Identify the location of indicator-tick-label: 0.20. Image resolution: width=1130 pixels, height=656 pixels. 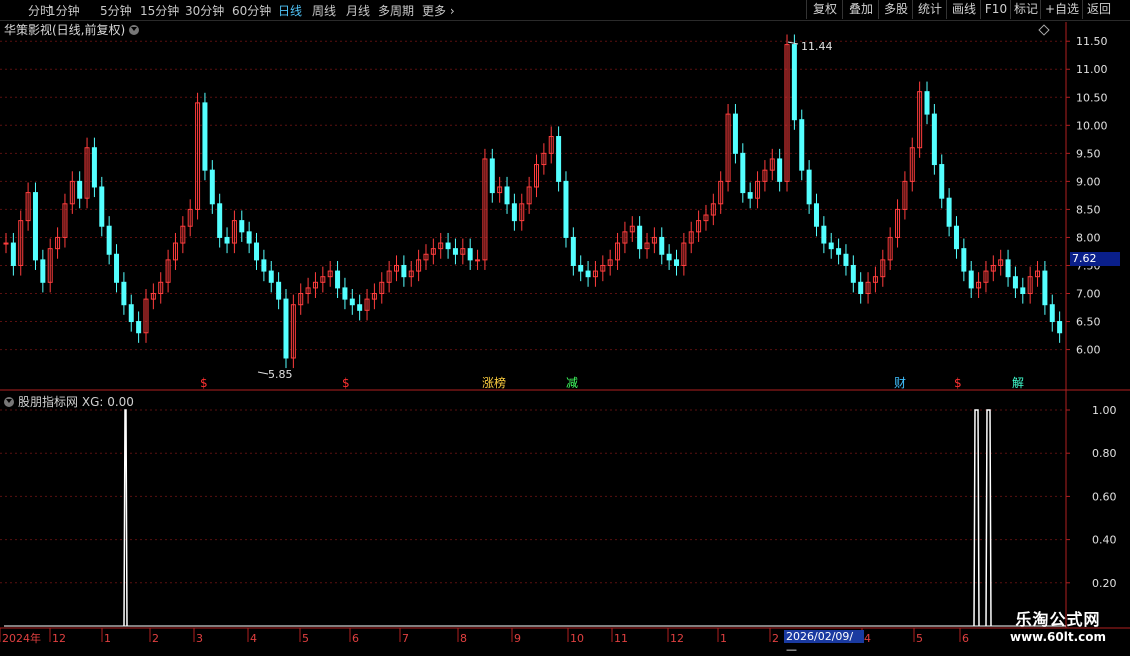
(1104, 583).